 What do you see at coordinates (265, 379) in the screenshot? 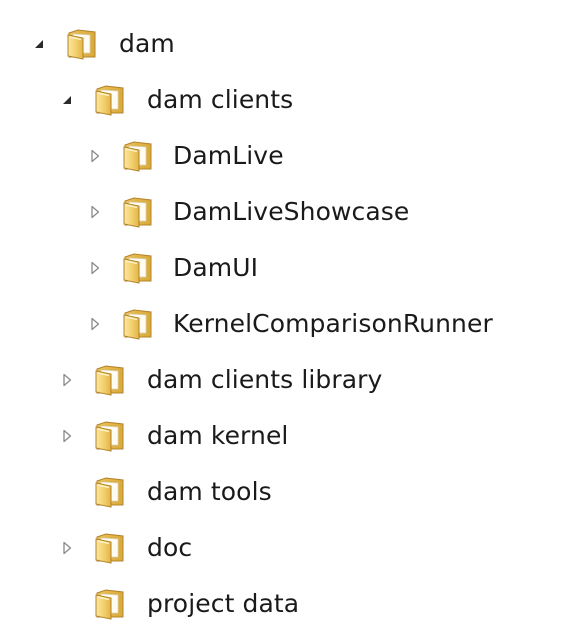
I see `tree-item-label: dam clients library` at bounding box center [265, 379].